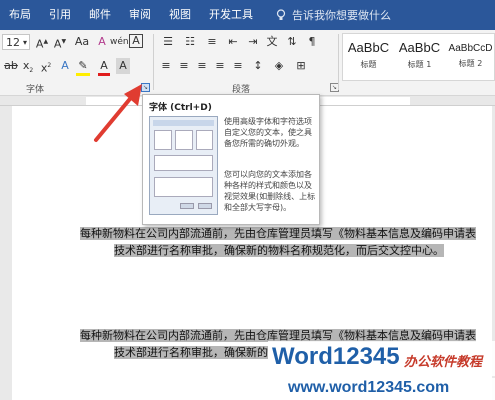 Image resolution: width=495 pixels, height=400 pixels. What do you see at coordinates (20, 15) in the screenshot?
I see `tab-layout: 布局` at bounding box center [20, 15].